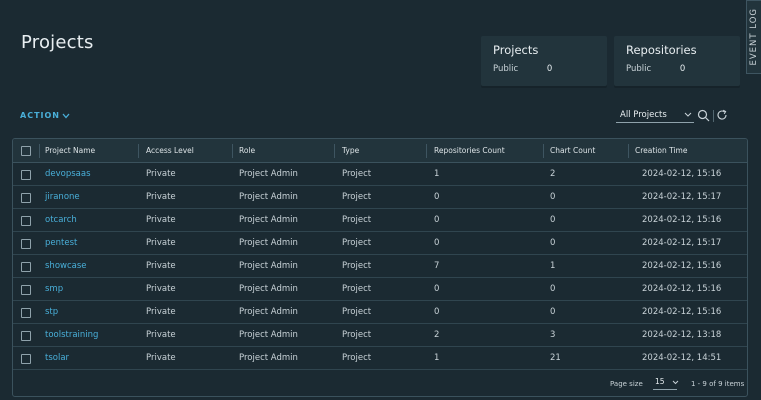 The image size is (761, 400). I want to click on project-name-link: tsolar, so click(57, 358).